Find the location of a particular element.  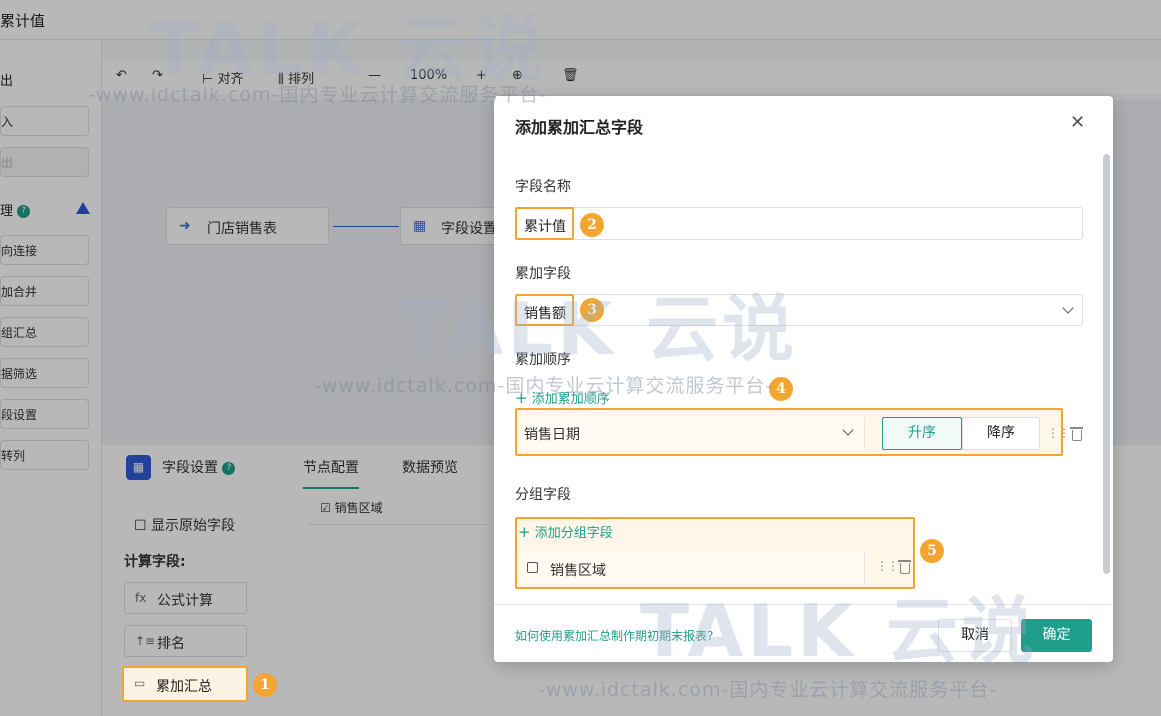

accum-field-label: 累加字段 is located at coordinates (543, 274).